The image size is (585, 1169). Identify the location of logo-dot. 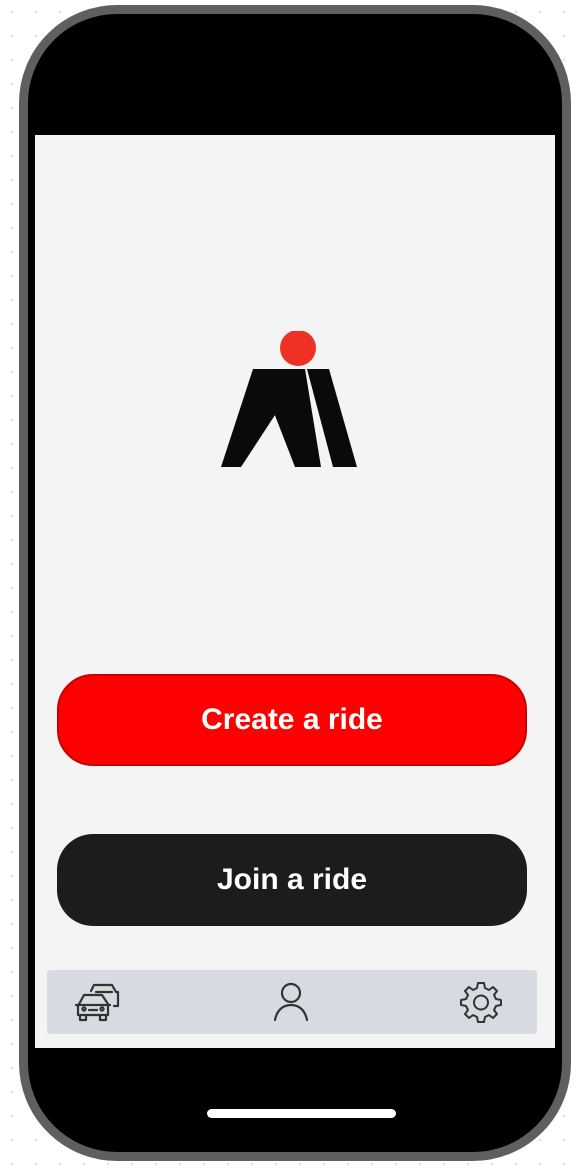
(298, 348).